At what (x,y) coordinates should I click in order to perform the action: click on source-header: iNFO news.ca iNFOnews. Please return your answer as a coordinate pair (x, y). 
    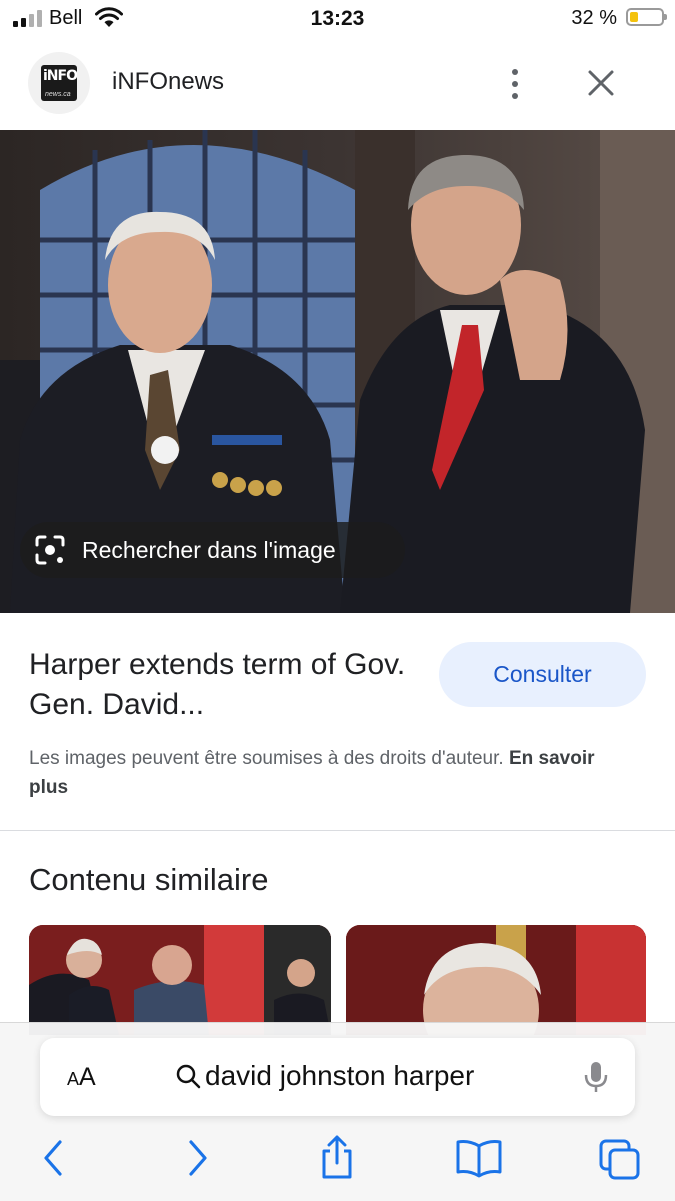
    Looking at the image, I should click on (337, 84).